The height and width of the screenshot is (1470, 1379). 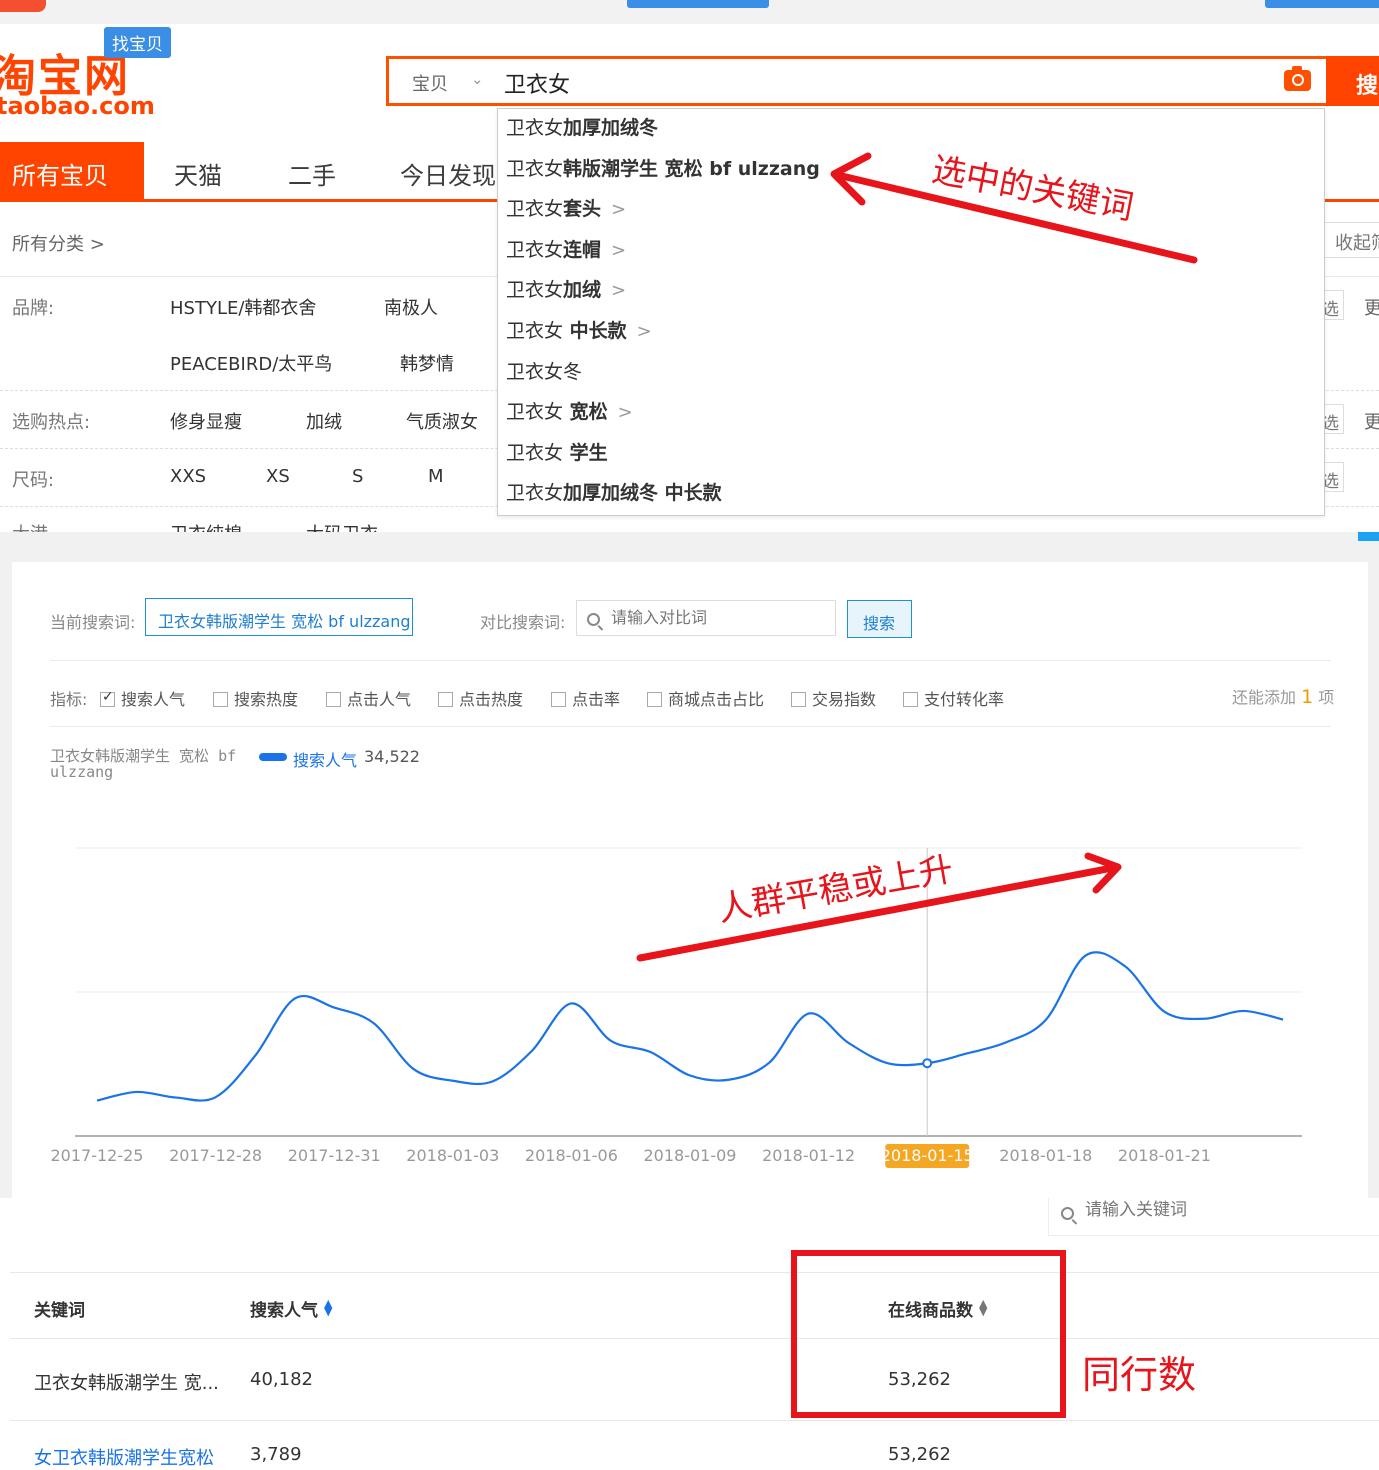 What do you see at coordinates (927, 1155) in the screenshot?
I see `x-tick-label: 2018-01-15` at bounding box center [927, 1155].